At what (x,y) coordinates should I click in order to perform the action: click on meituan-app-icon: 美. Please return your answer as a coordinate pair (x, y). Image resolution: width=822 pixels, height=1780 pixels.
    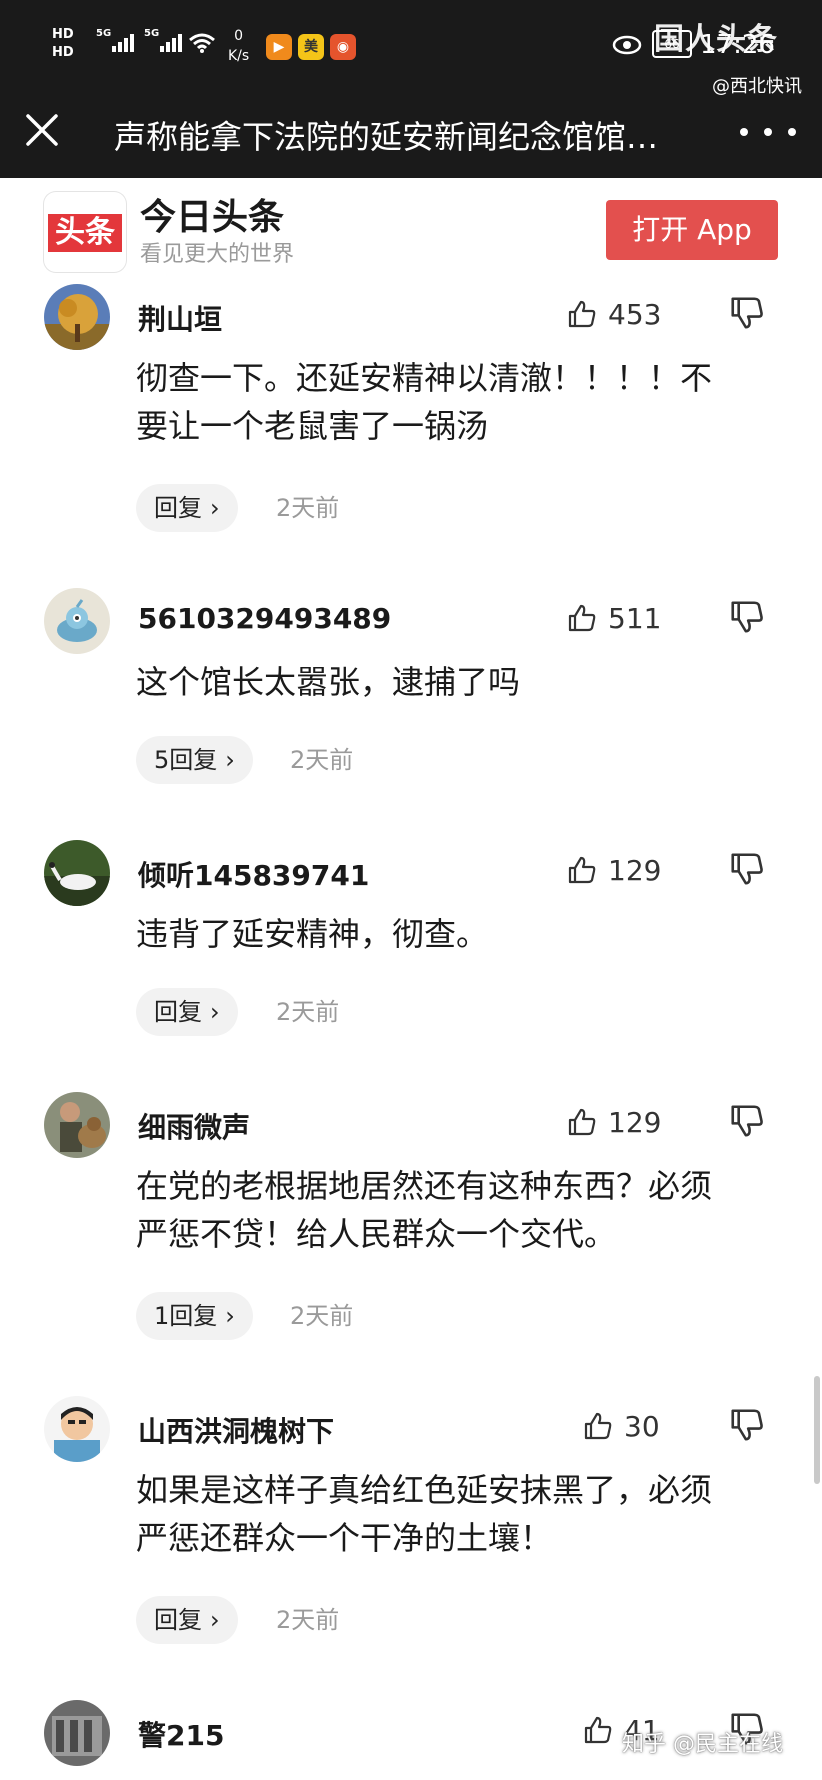
    Looking at the image, I should click on (311, 47).